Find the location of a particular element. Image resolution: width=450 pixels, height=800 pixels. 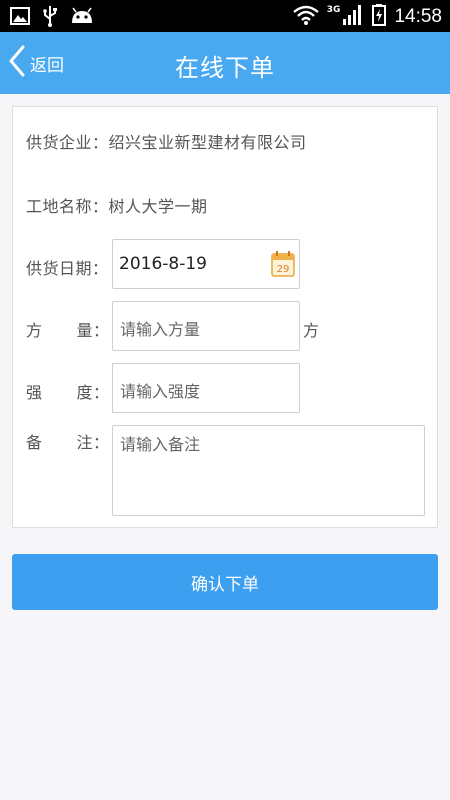

volume-label: 方 量： is located at coordinates (68, 329).